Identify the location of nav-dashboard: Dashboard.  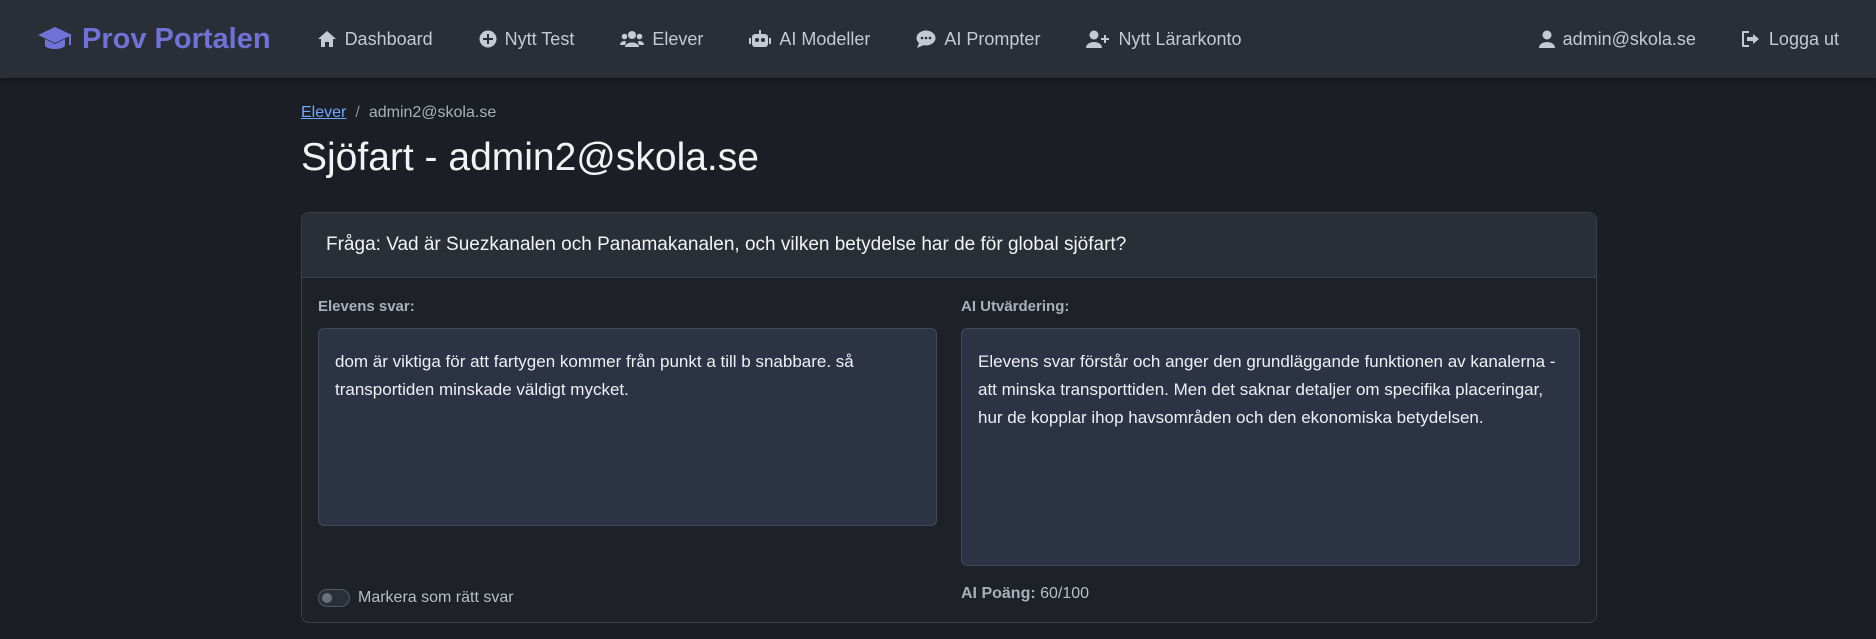
(375, 39).